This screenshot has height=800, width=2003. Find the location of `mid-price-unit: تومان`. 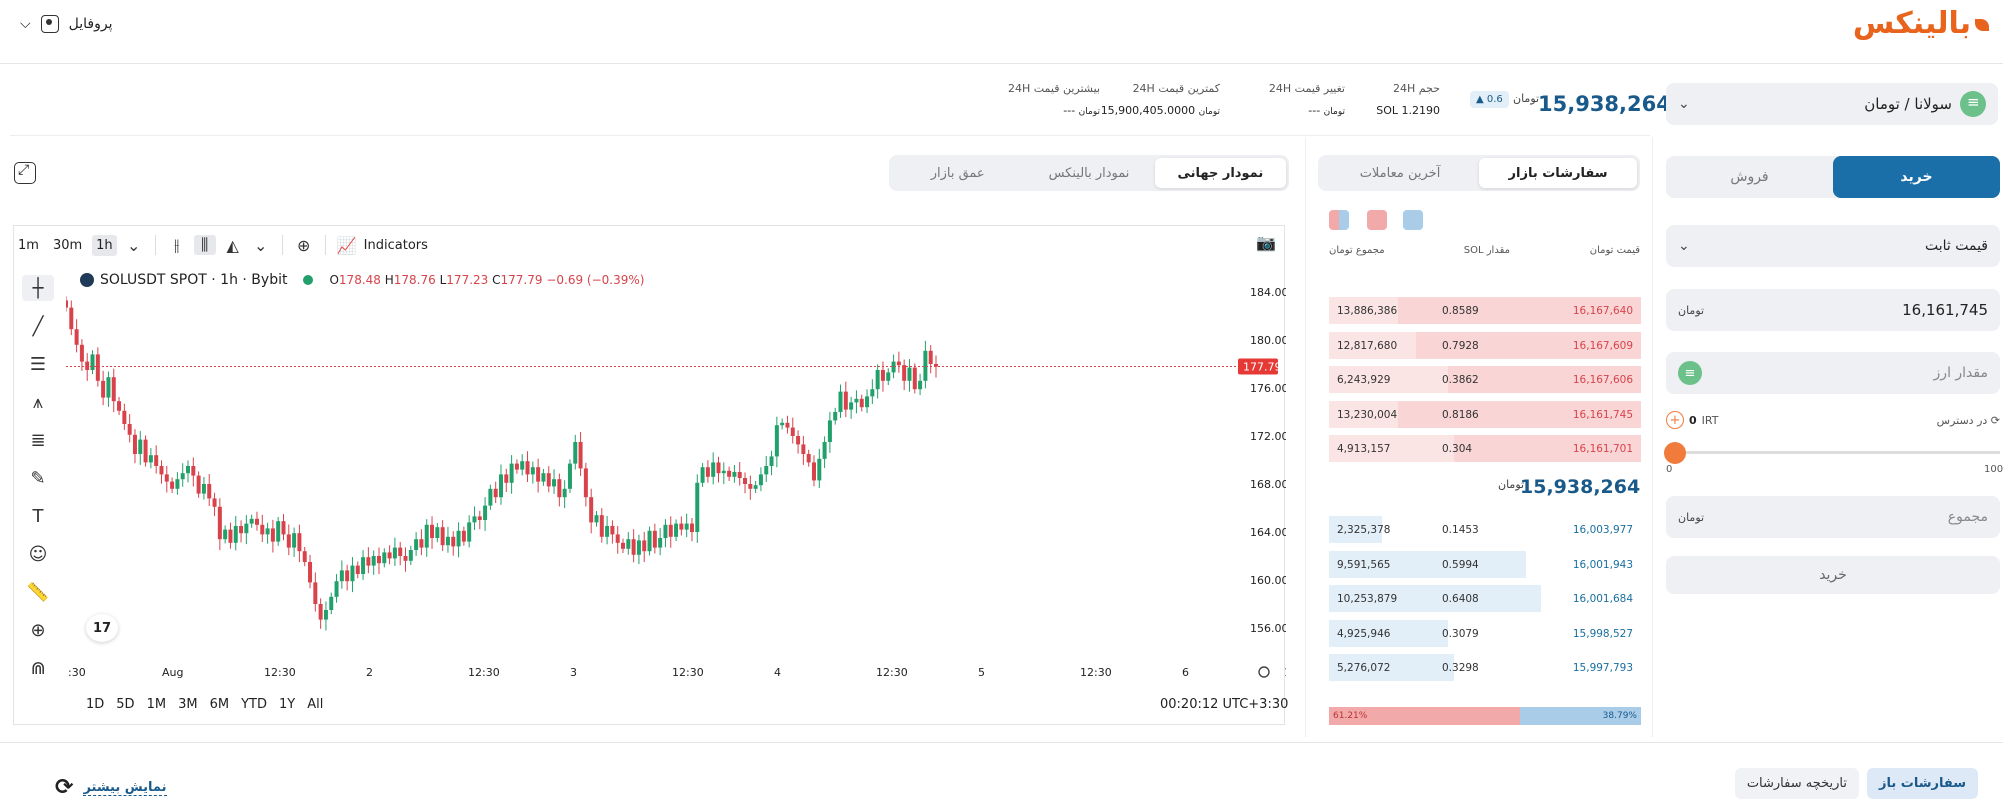

mid-price-unit: تومان is located at coordinates (1511, 484).